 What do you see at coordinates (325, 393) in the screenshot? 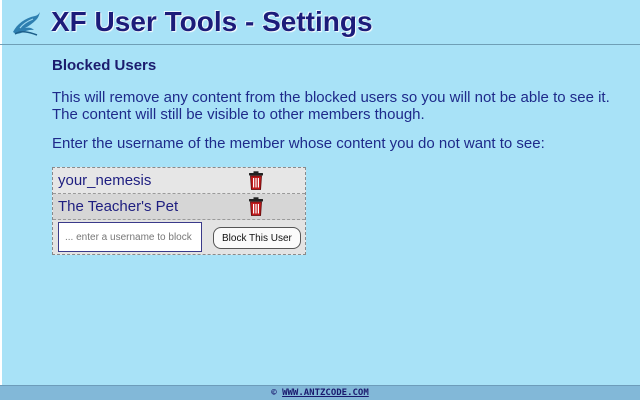
I see `footer-link: WWW.ANTZCODE.COM` at bounding box center [325, 393].